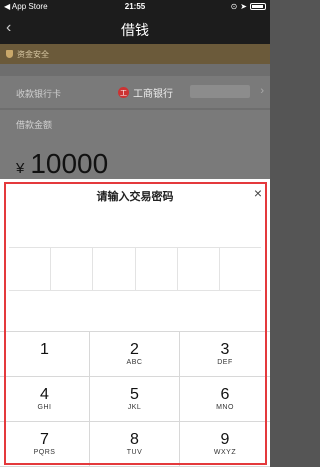 The height and width of the screenshot is (467, 320). I want to click on key-4: 4 GHI, so click(45, 399).